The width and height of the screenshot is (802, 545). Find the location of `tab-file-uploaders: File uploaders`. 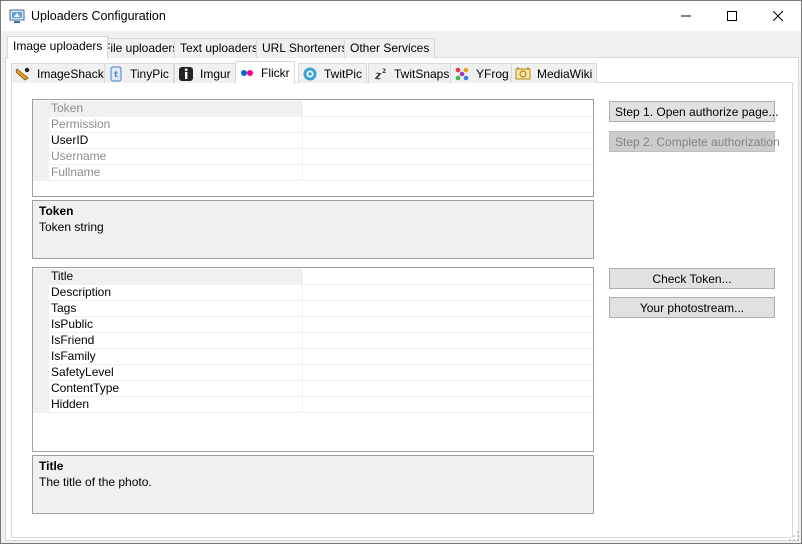

tab-file-uploaders: File uploaders is located at coordinates (141, 48).